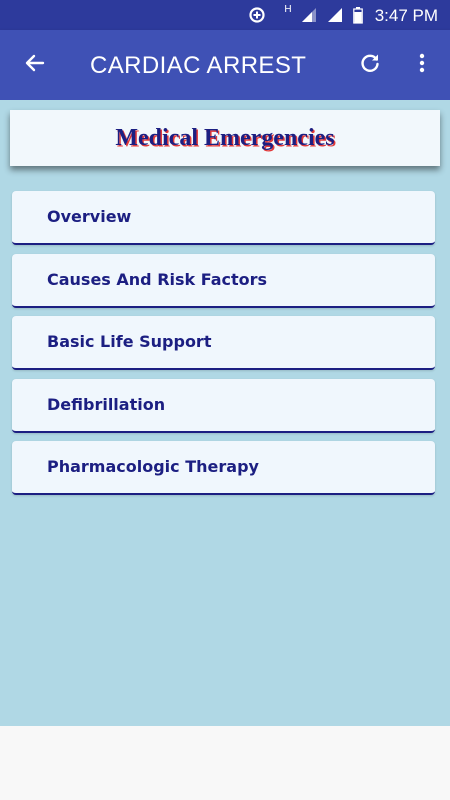  Describe the element at coordinates (157, 279) in the screenshot. I see `menu-item-label: Causes And Risk Factors` at that location.